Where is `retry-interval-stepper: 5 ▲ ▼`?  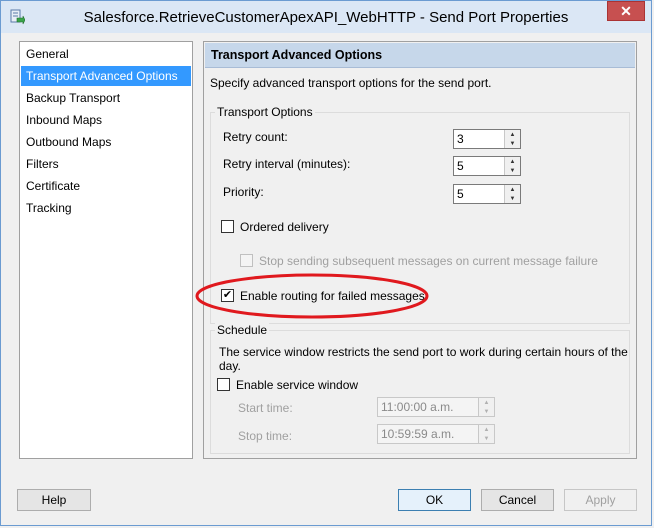
retry-interval-stepper: 5 ▲ ▼ is located at coordinates (487, 166).